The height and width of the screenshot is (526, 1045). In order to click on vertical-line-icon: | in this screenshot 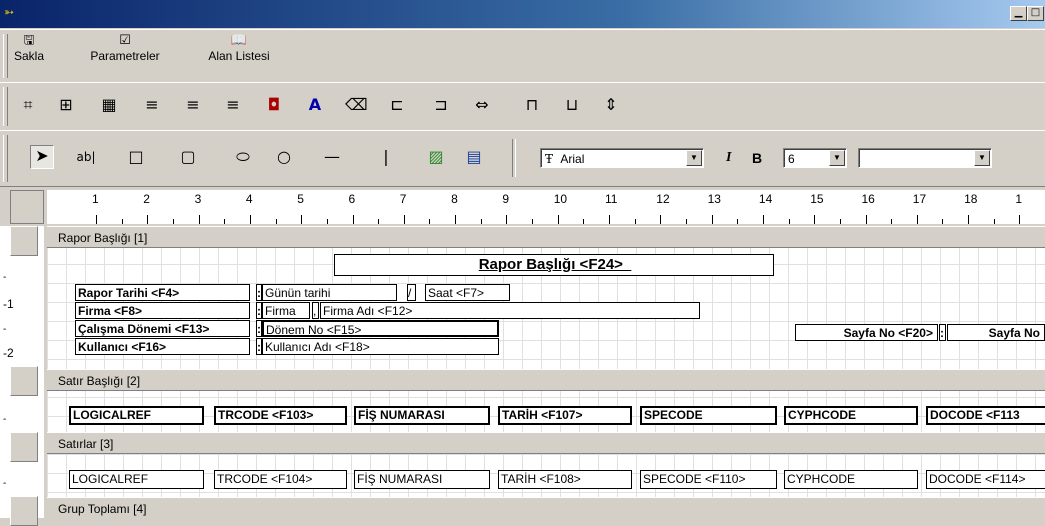, I will do `click(386, 157)`.